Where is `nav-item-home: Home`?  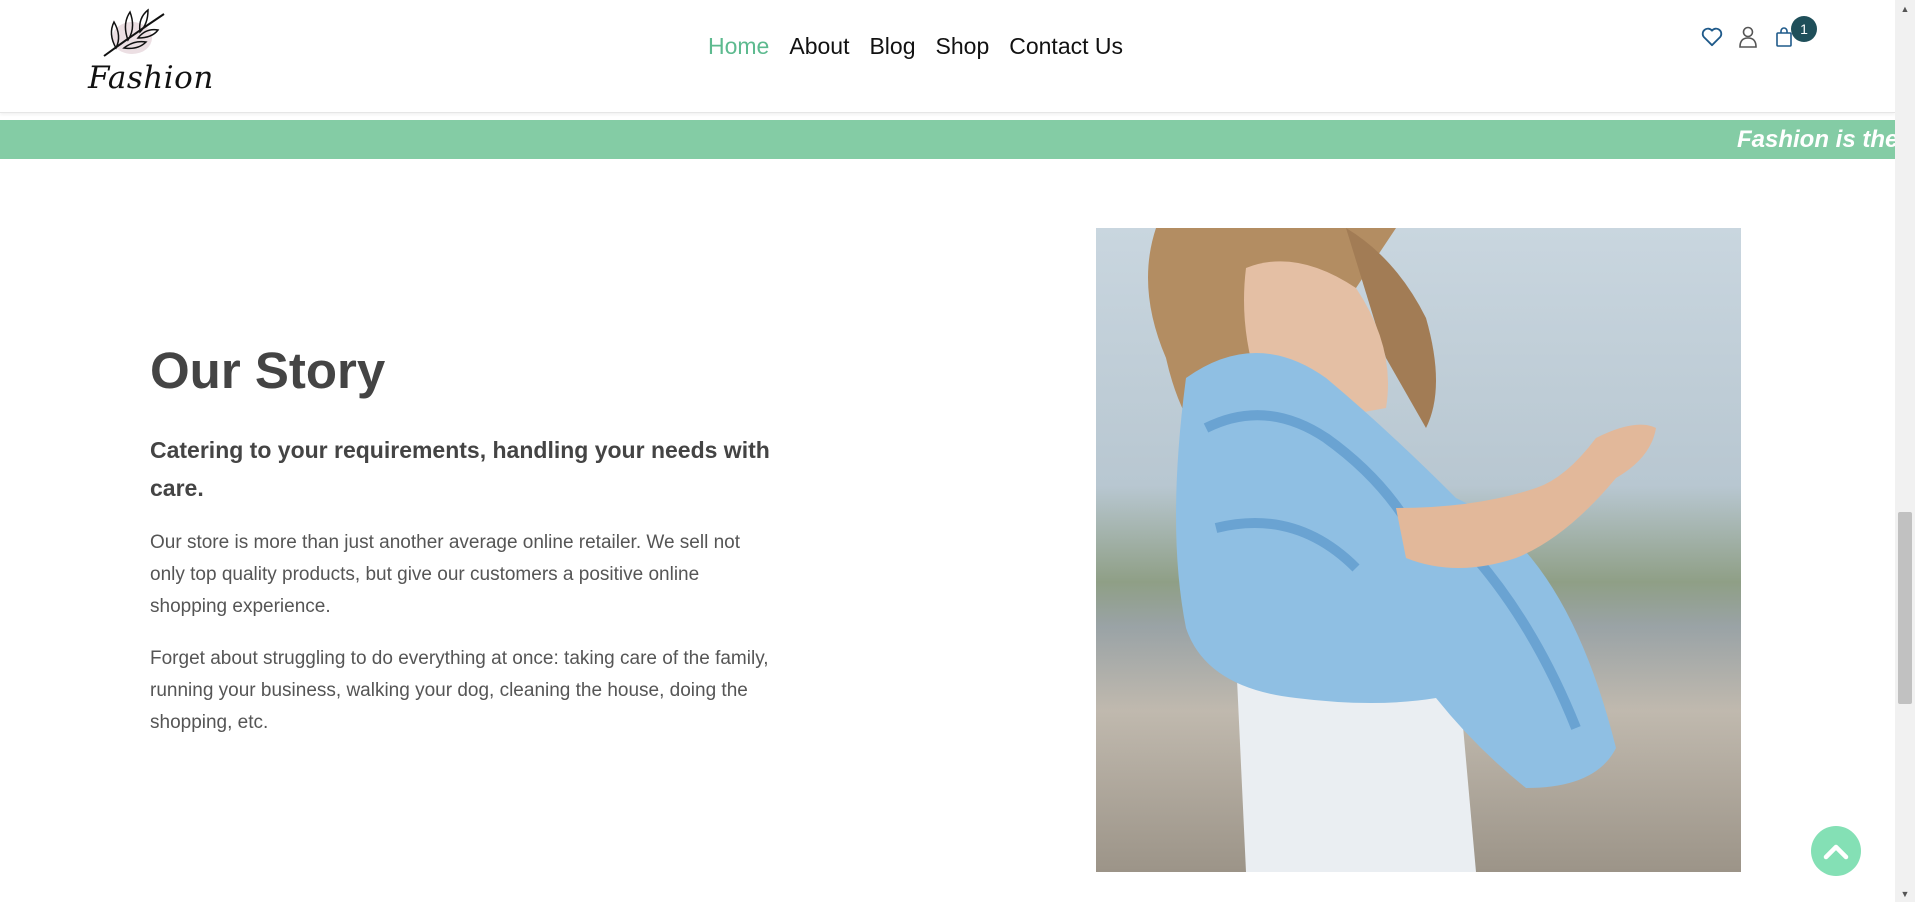 nav-item-home: Home is located at coordinates (738, 46).